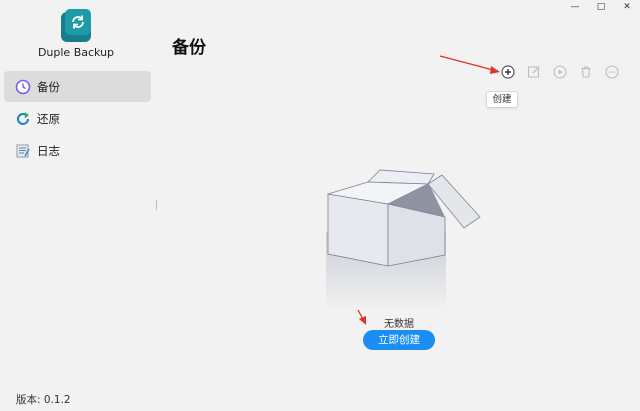  Describe the element at coordinates (48, 86) in the screenshot. I see `sidebar-item-label: 备份` at that location.